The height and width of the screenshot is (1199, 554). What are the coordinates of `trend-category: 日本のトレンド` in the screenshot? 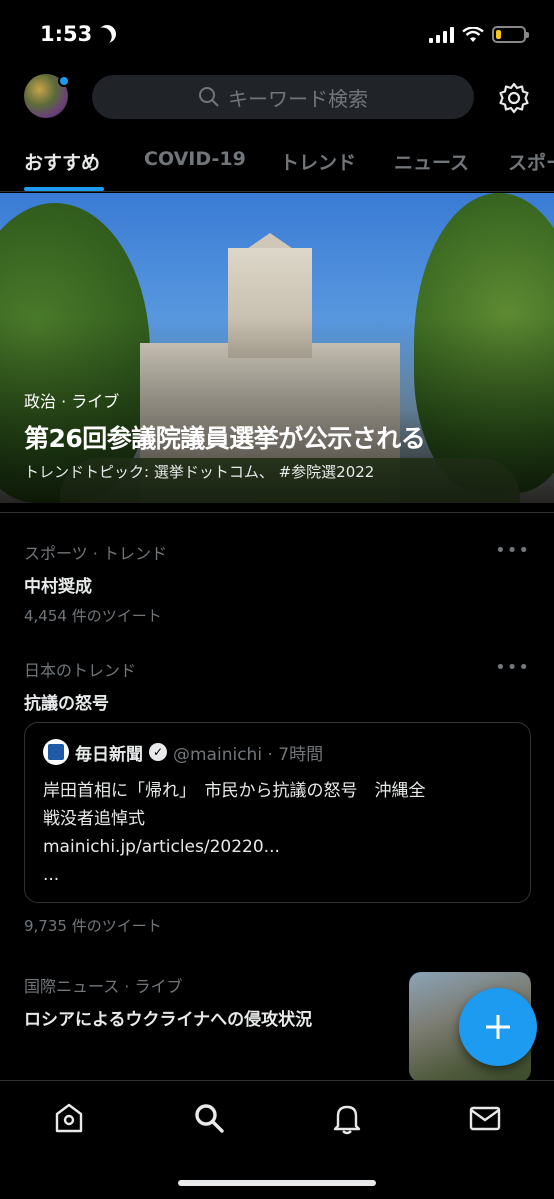 It's located at (80, 670).